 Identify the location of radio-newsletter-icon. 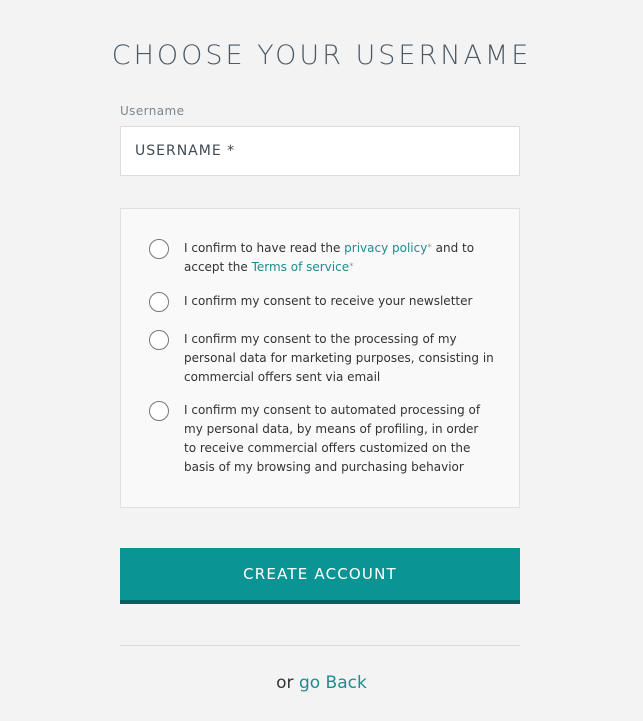
(159, 302).